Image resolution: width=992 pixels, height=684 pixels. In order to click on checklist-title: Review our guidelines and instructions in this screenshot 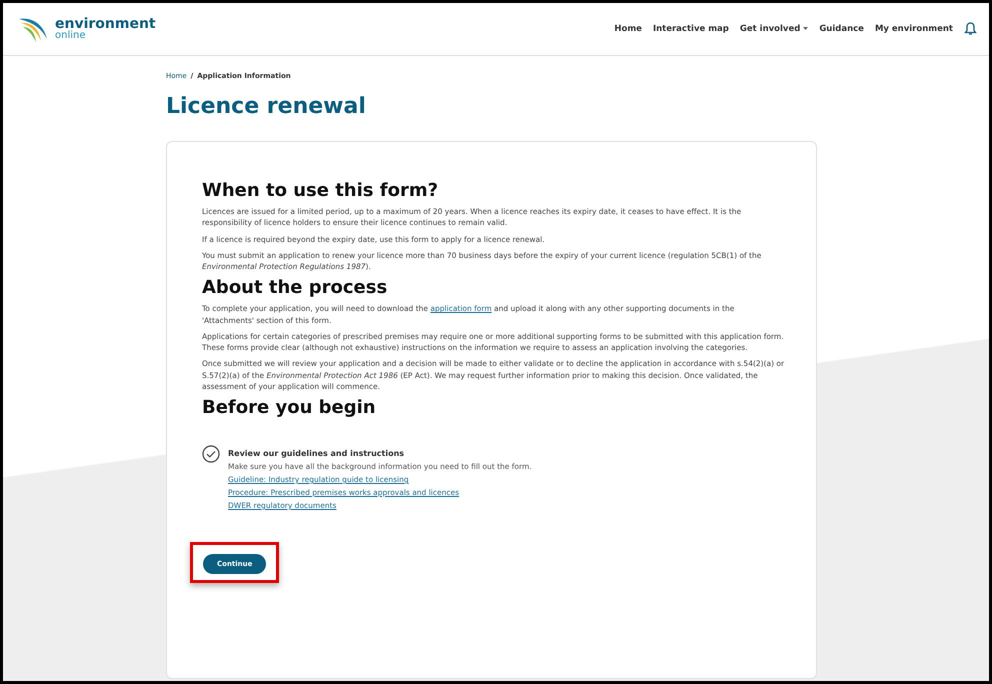, I will do `click(317, 453)`.